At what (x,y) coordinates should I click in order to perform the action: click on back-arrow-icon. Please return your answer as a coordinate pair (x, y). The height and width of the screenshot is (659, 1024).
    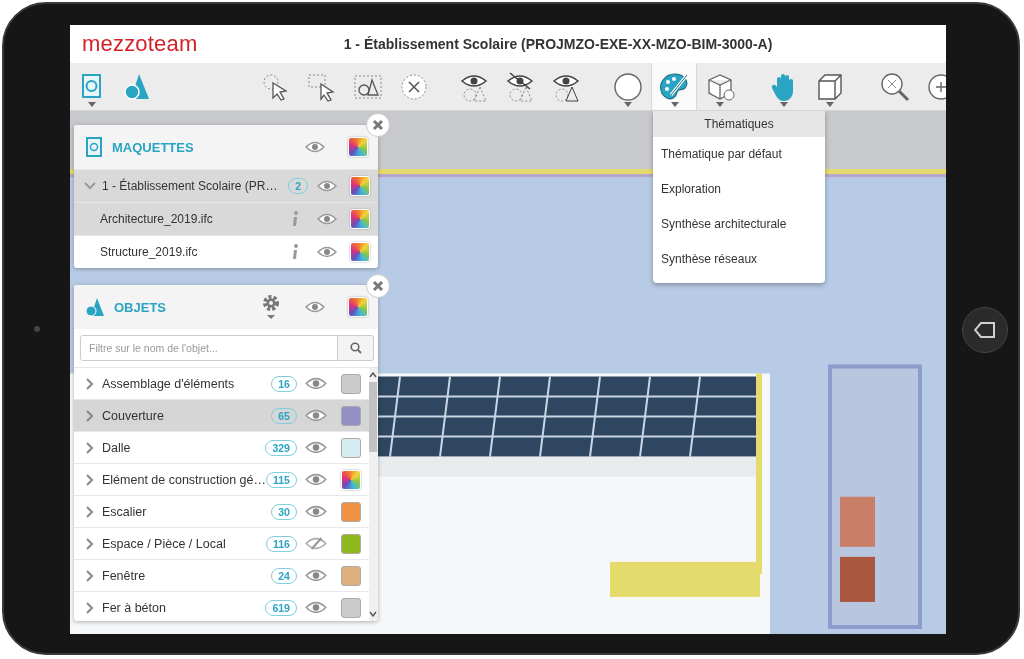
    Looking at the image, I should click on (985, 330).